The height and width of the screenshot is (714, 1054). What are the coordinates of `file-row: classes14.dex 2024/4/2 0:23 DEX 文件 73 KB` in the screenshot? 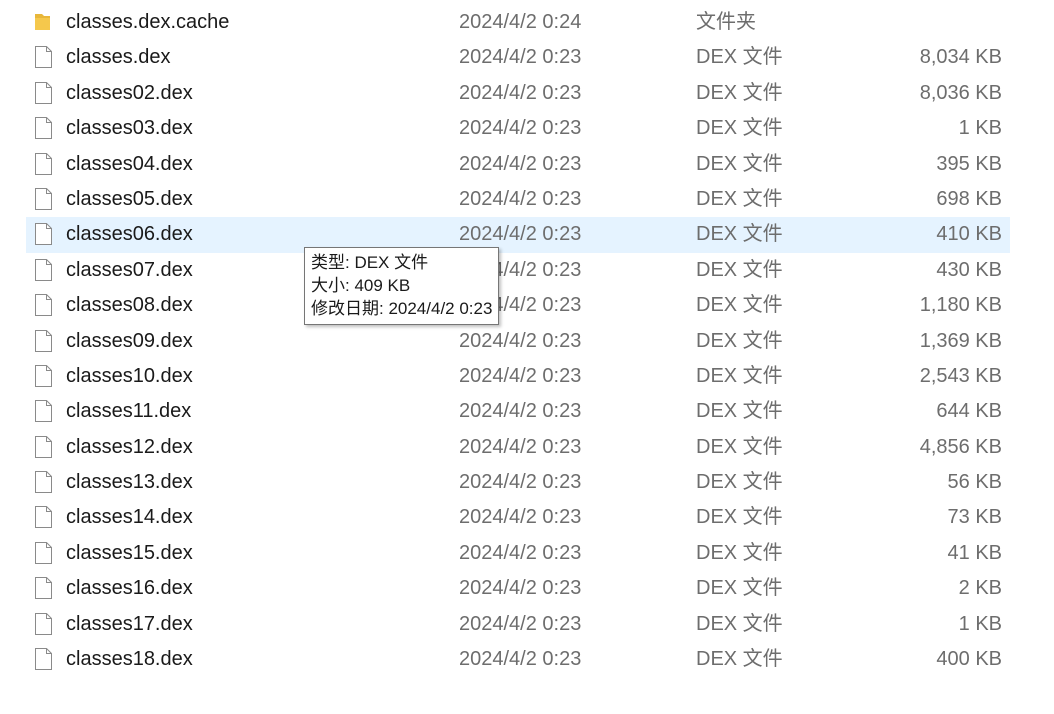 It's located at (518, 517).